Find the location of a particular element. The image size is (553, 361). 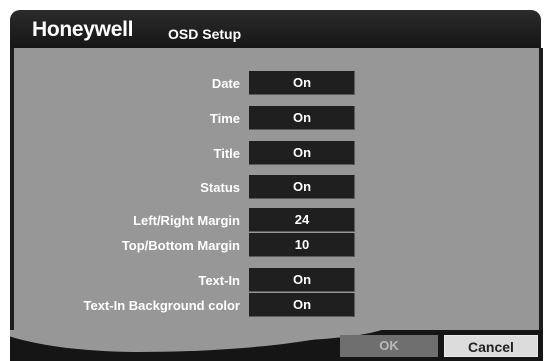

title-field: On is located at coordinates (302, 153).